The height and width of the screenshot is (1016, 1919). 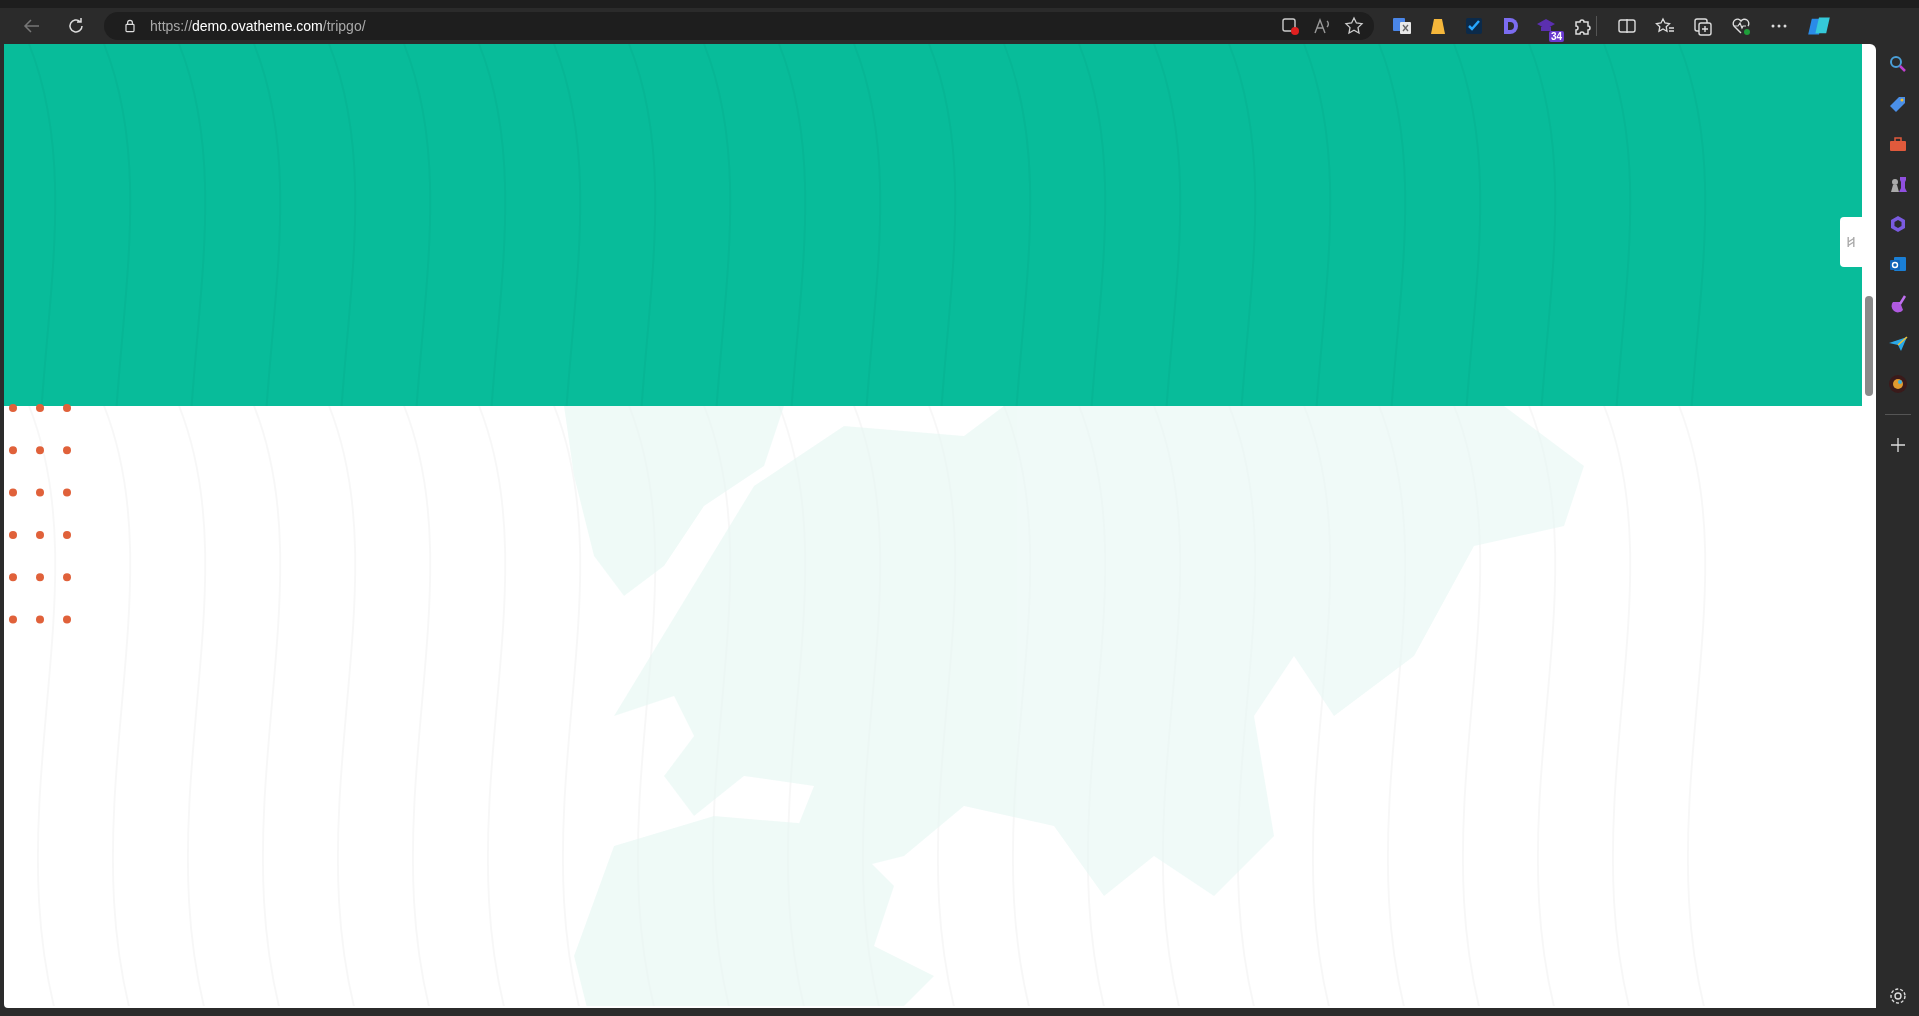 What do you see at coordinates (1627, 26) in the screenshot?
I see `split-screen-icon` at bounding box center [1627, 26].